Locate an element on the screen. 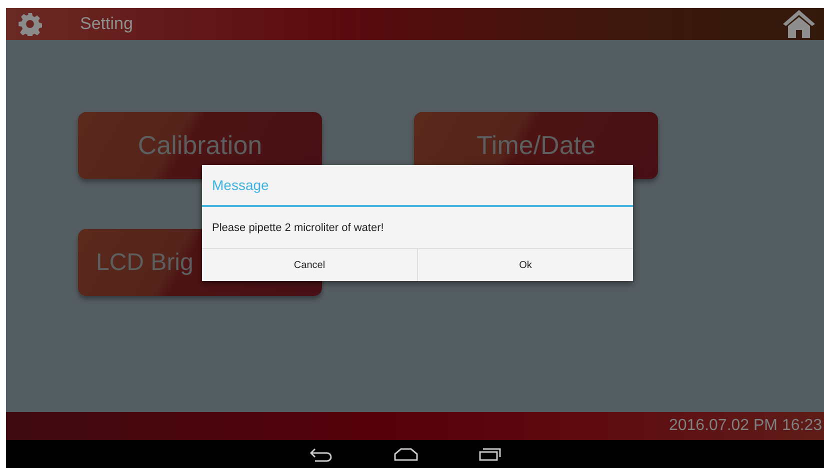  dialog-button: Ok is located at coordinates (525, 265).